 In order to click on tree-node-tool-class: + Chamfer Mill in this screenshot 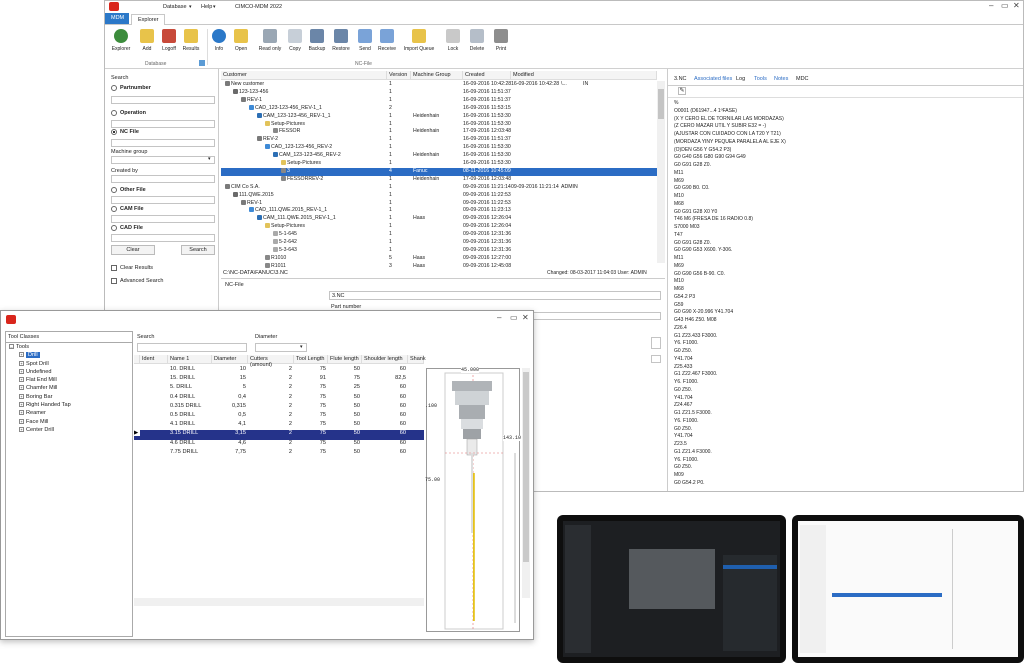, I will do `click(40, 389)`.